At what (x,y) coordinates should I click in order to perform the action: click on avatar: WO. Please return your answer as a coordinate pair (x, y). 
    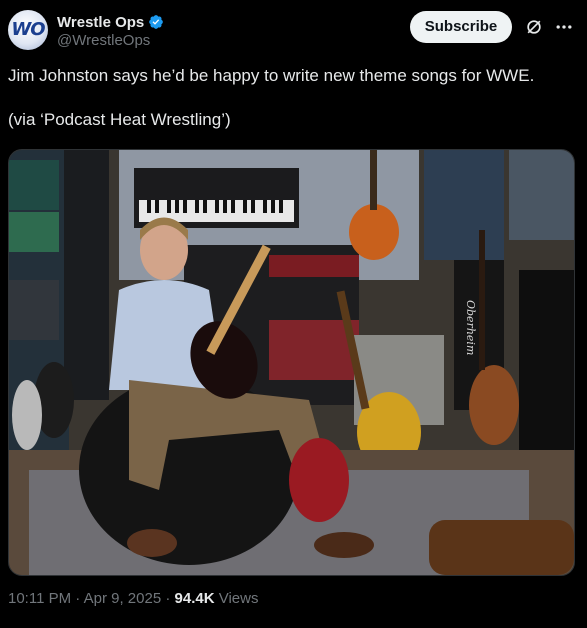
    Looking at the image, I should click on (28, 30).